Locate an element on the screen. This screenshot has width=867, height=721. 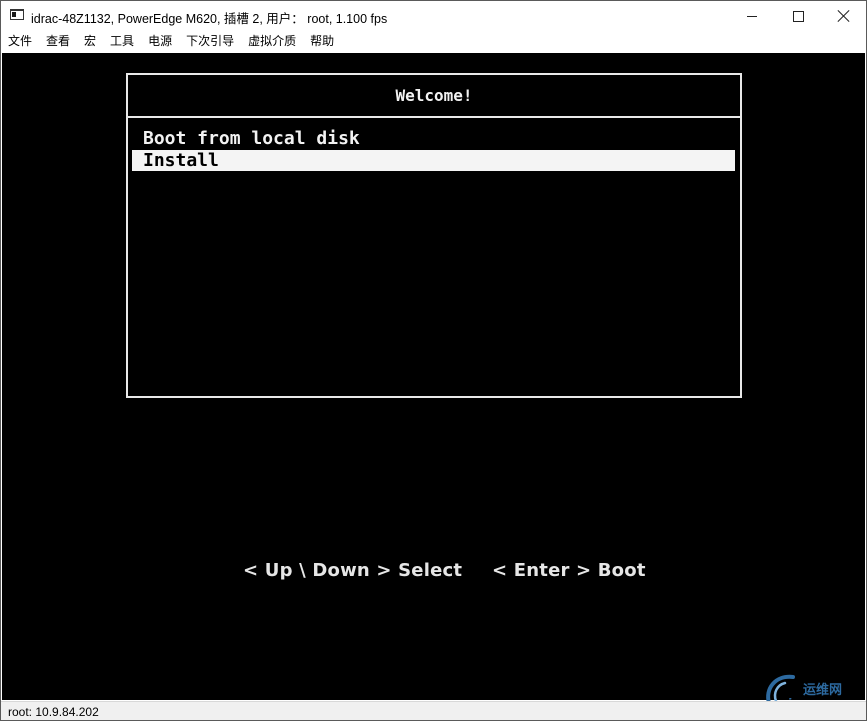
menu-next-boot: 下次引导 is located at coordinates (210, 41).